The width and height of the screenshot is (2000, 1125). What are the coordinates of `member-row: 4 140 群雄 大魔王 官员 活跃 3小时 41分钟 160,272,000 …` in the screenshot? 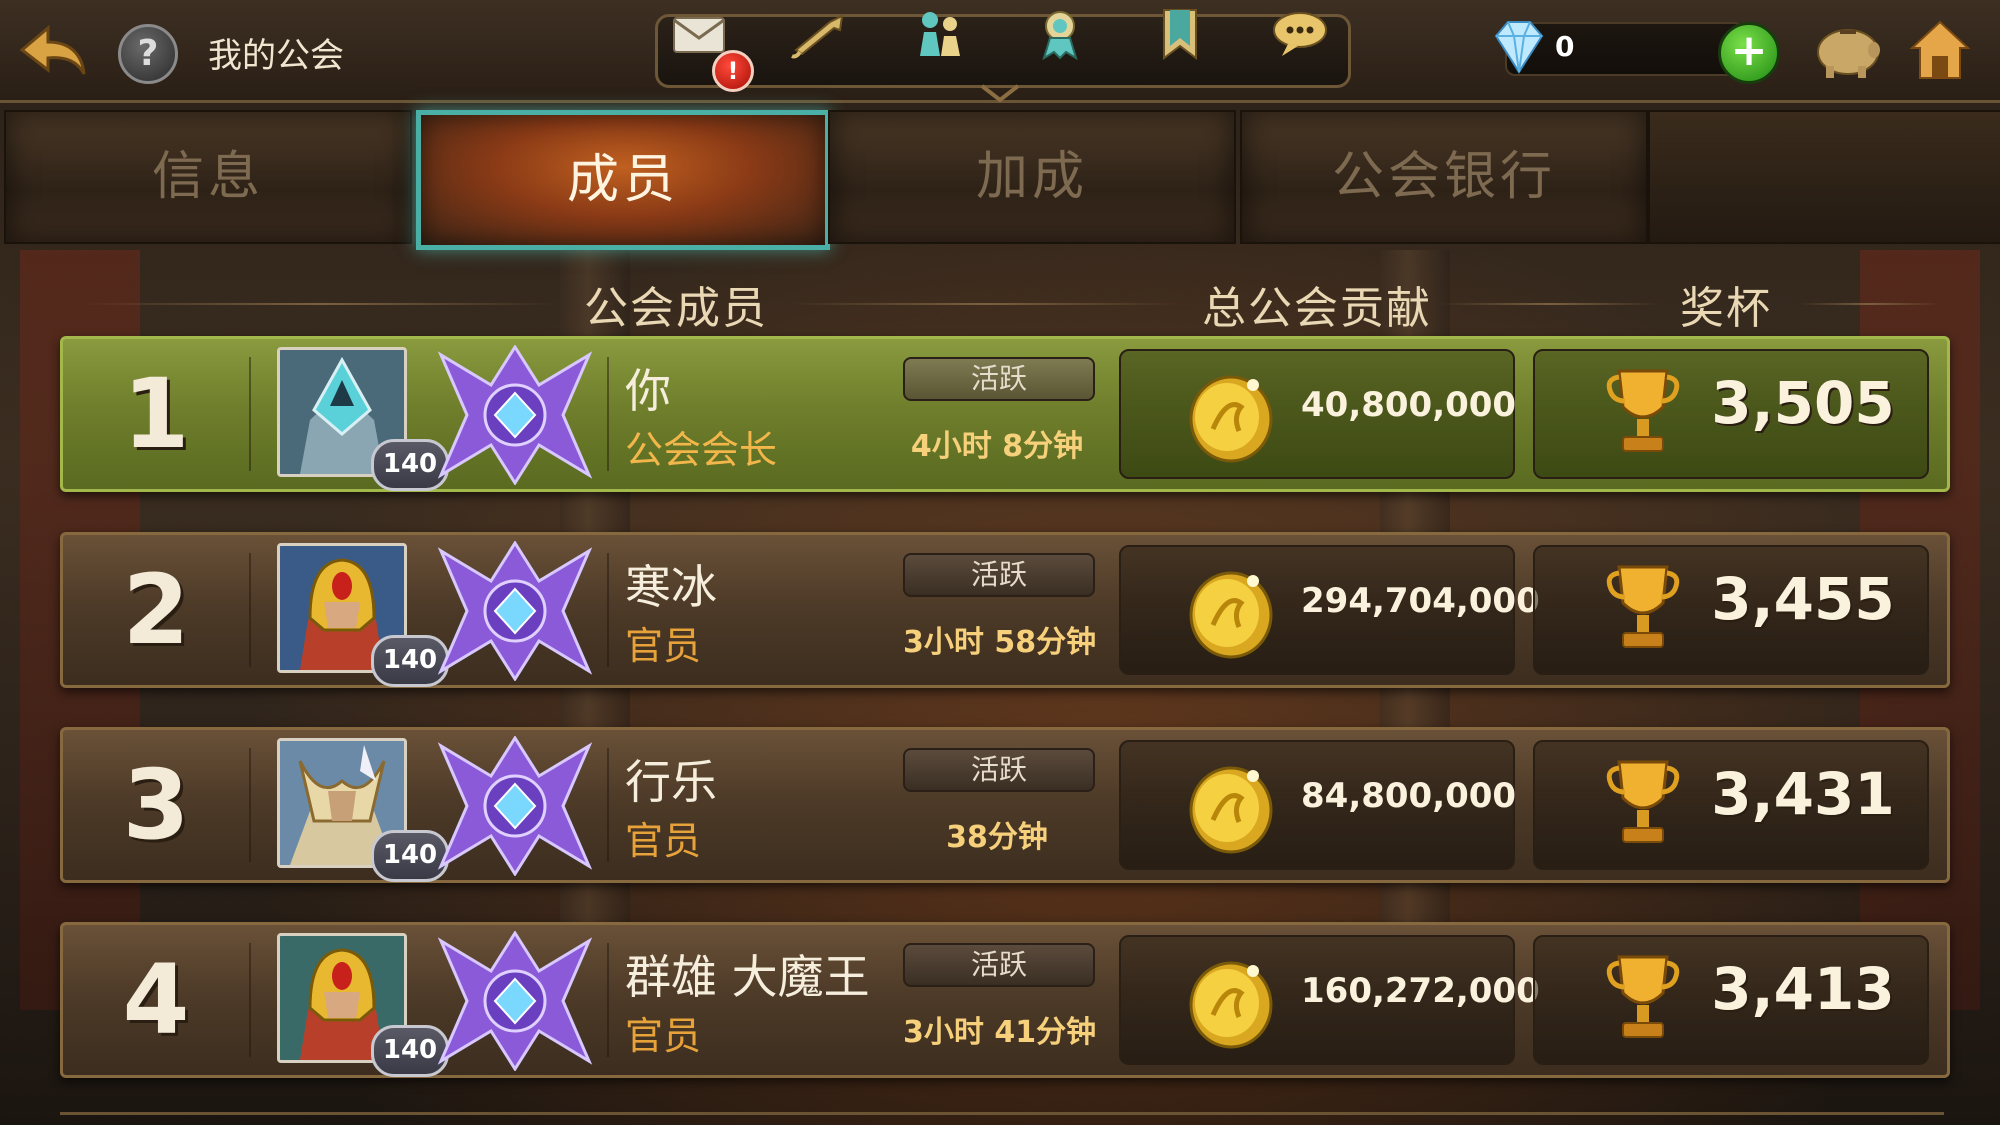 It's located at (1005, 1000).